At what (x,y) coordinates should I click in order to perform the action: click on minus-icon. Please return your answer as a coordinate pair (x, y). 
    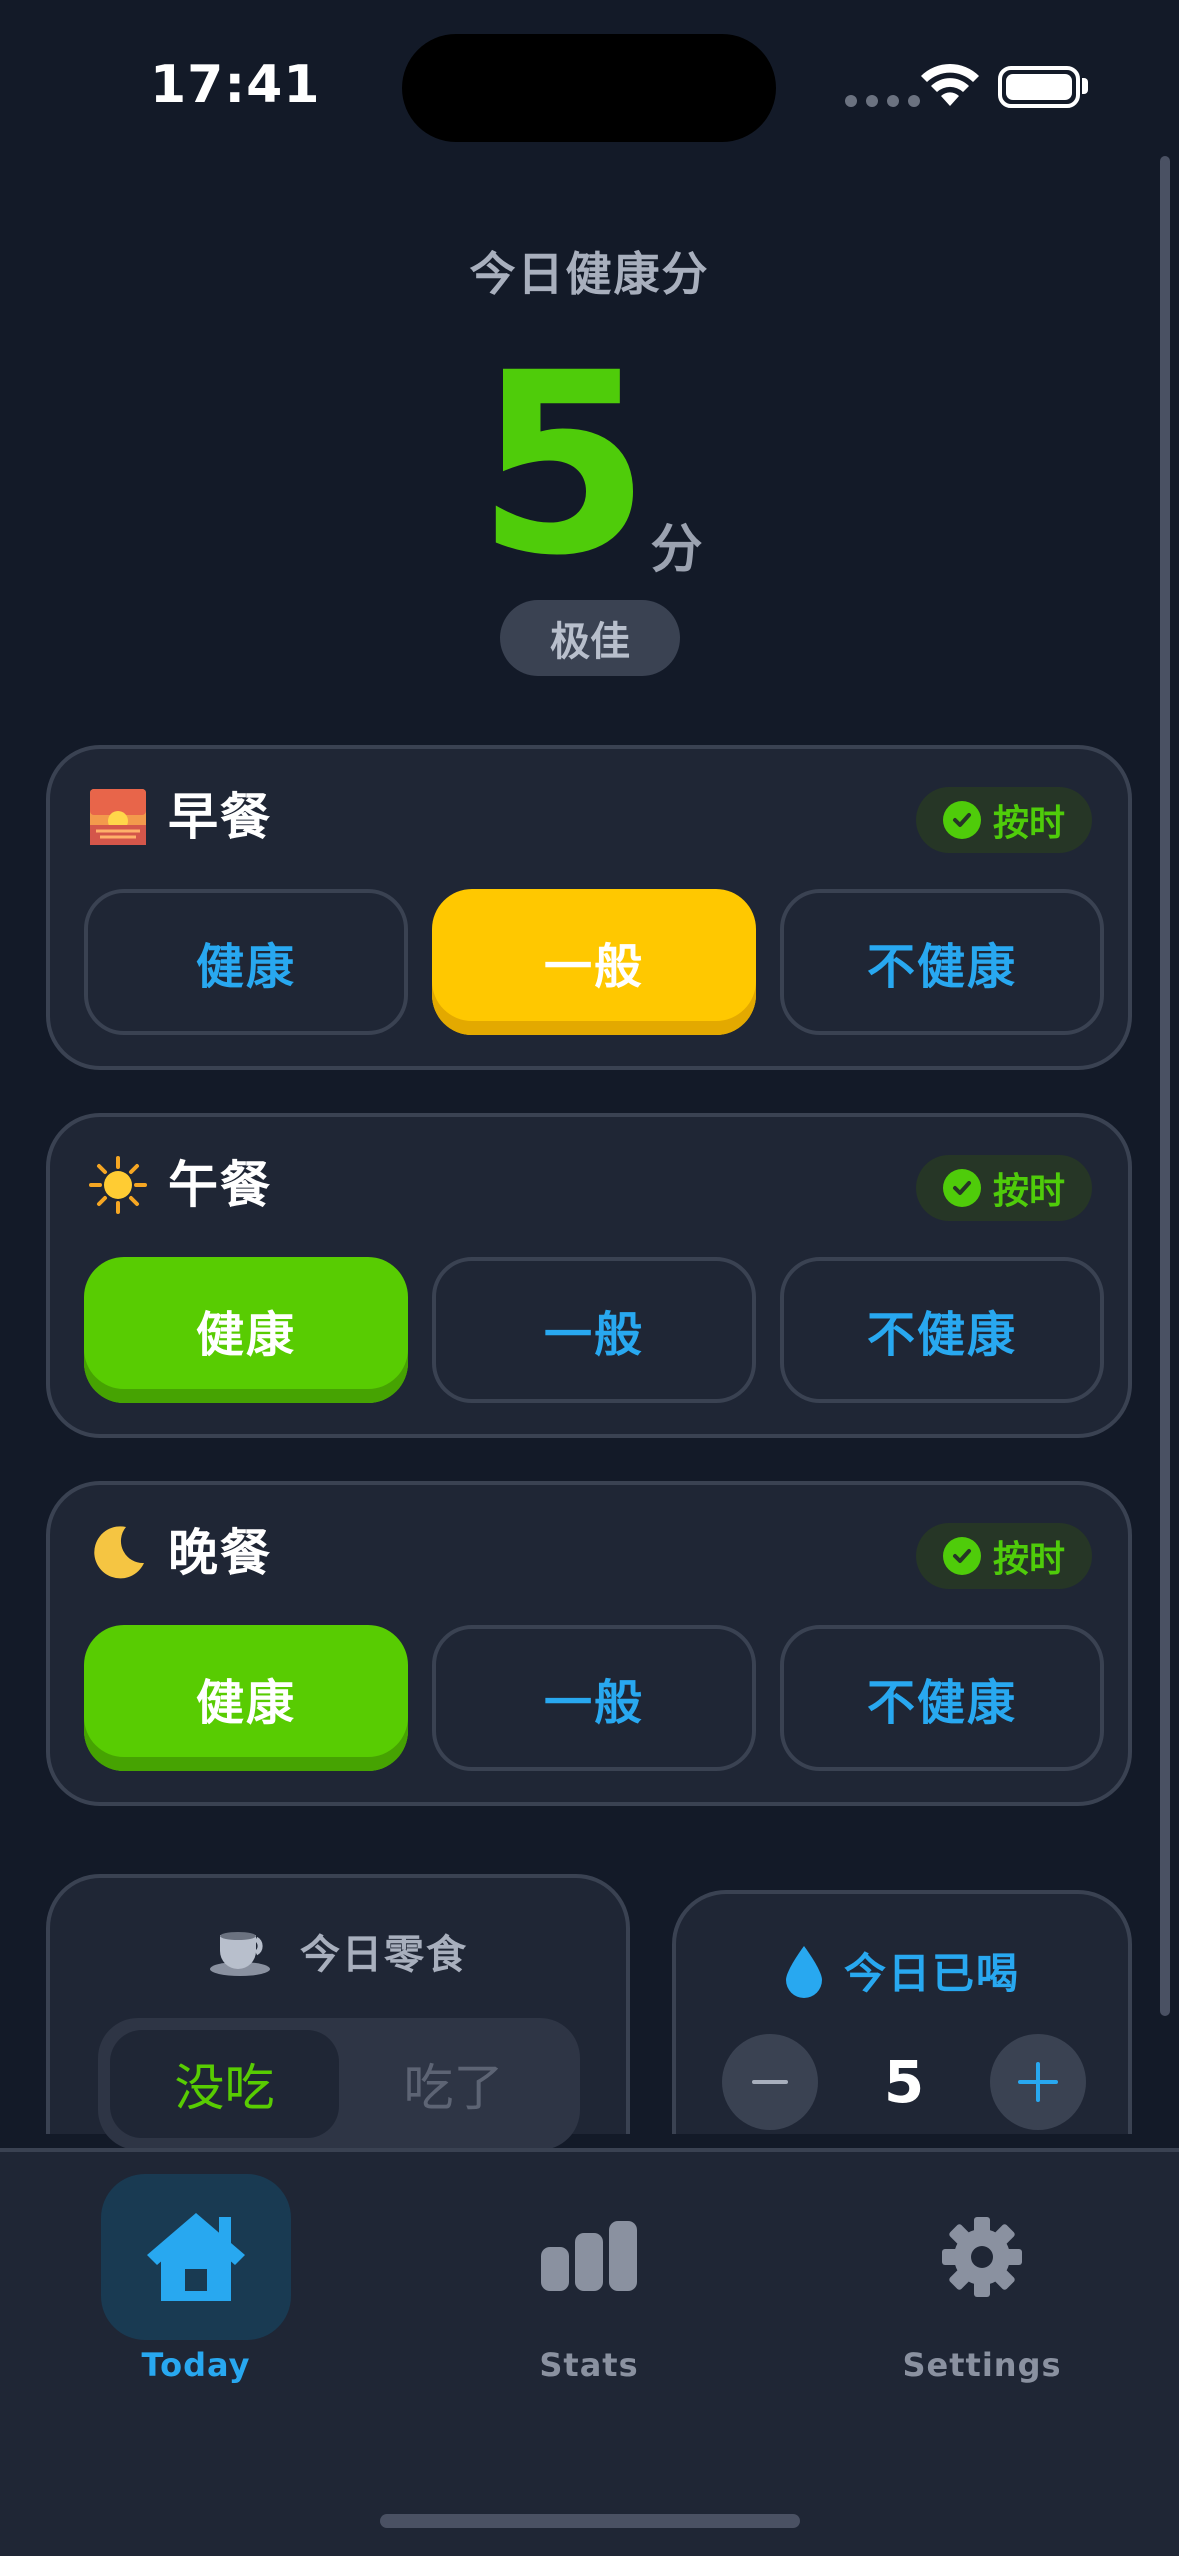
    Looking at the image, I should click on (770, 2082).